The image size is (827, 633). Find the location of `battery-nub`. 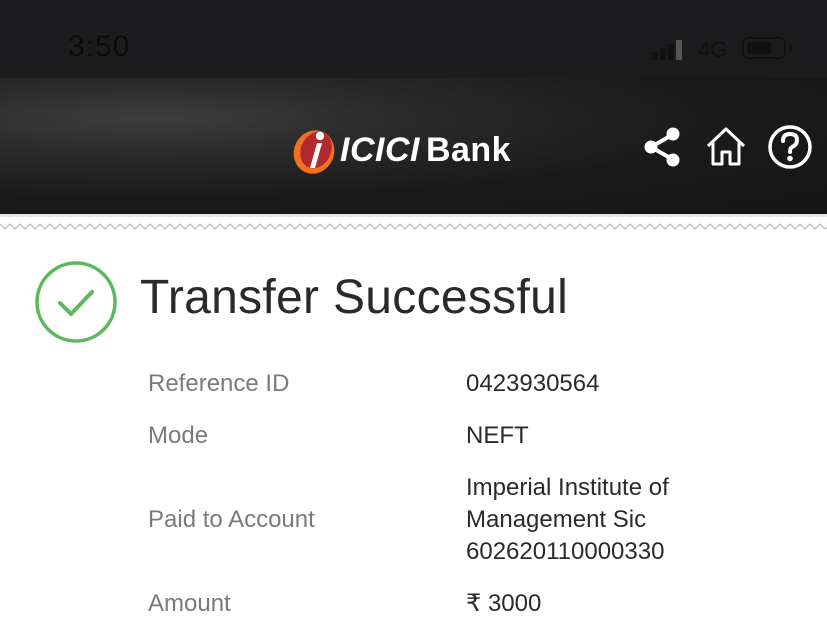

battery-nub is located at coordinates (790, 48).